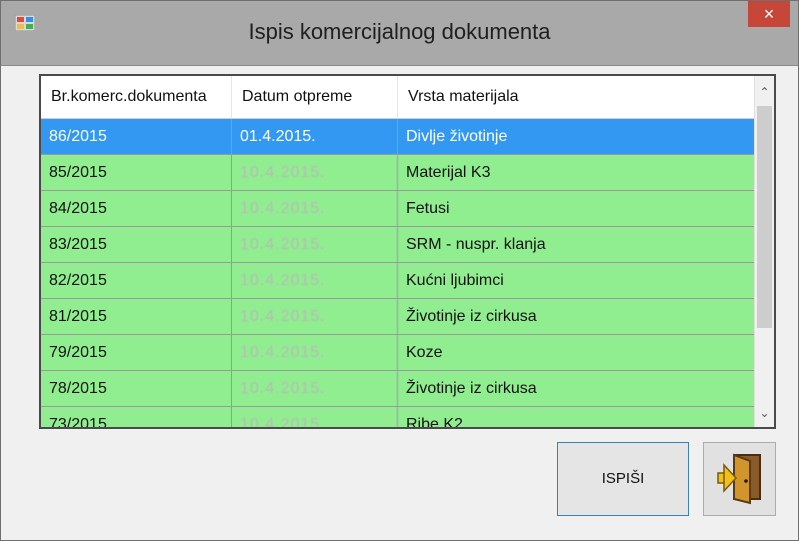 Image resolution: width=799 pixels, height=541 pixels. Describe the element at coordinates (769, 14) in the screenshot. I see `close-button: ×` at that location.